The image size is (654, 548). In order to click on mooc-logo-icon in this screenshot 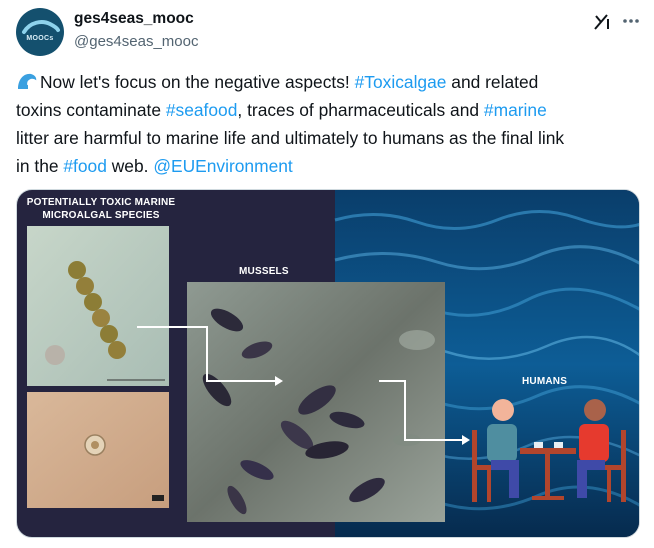, I will do `click(41, 27)`.